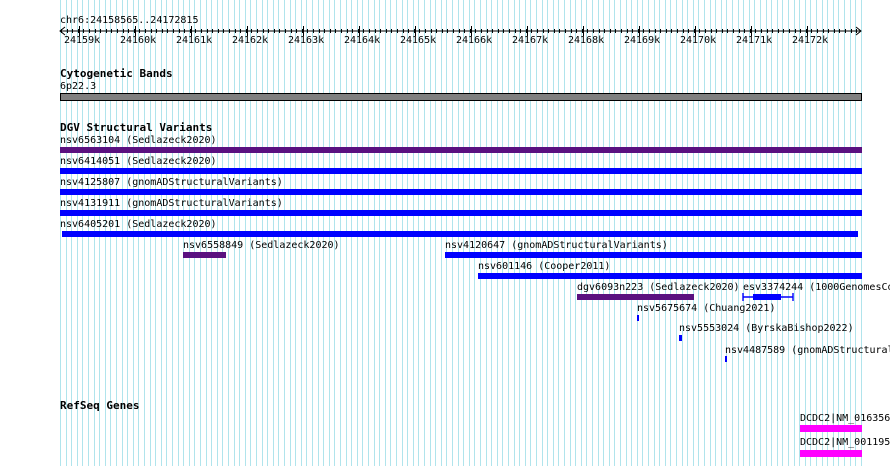  Describe the element at coordinates (768, 297) in the screenshot. I see `variant-bar-esv3374244` at that location.